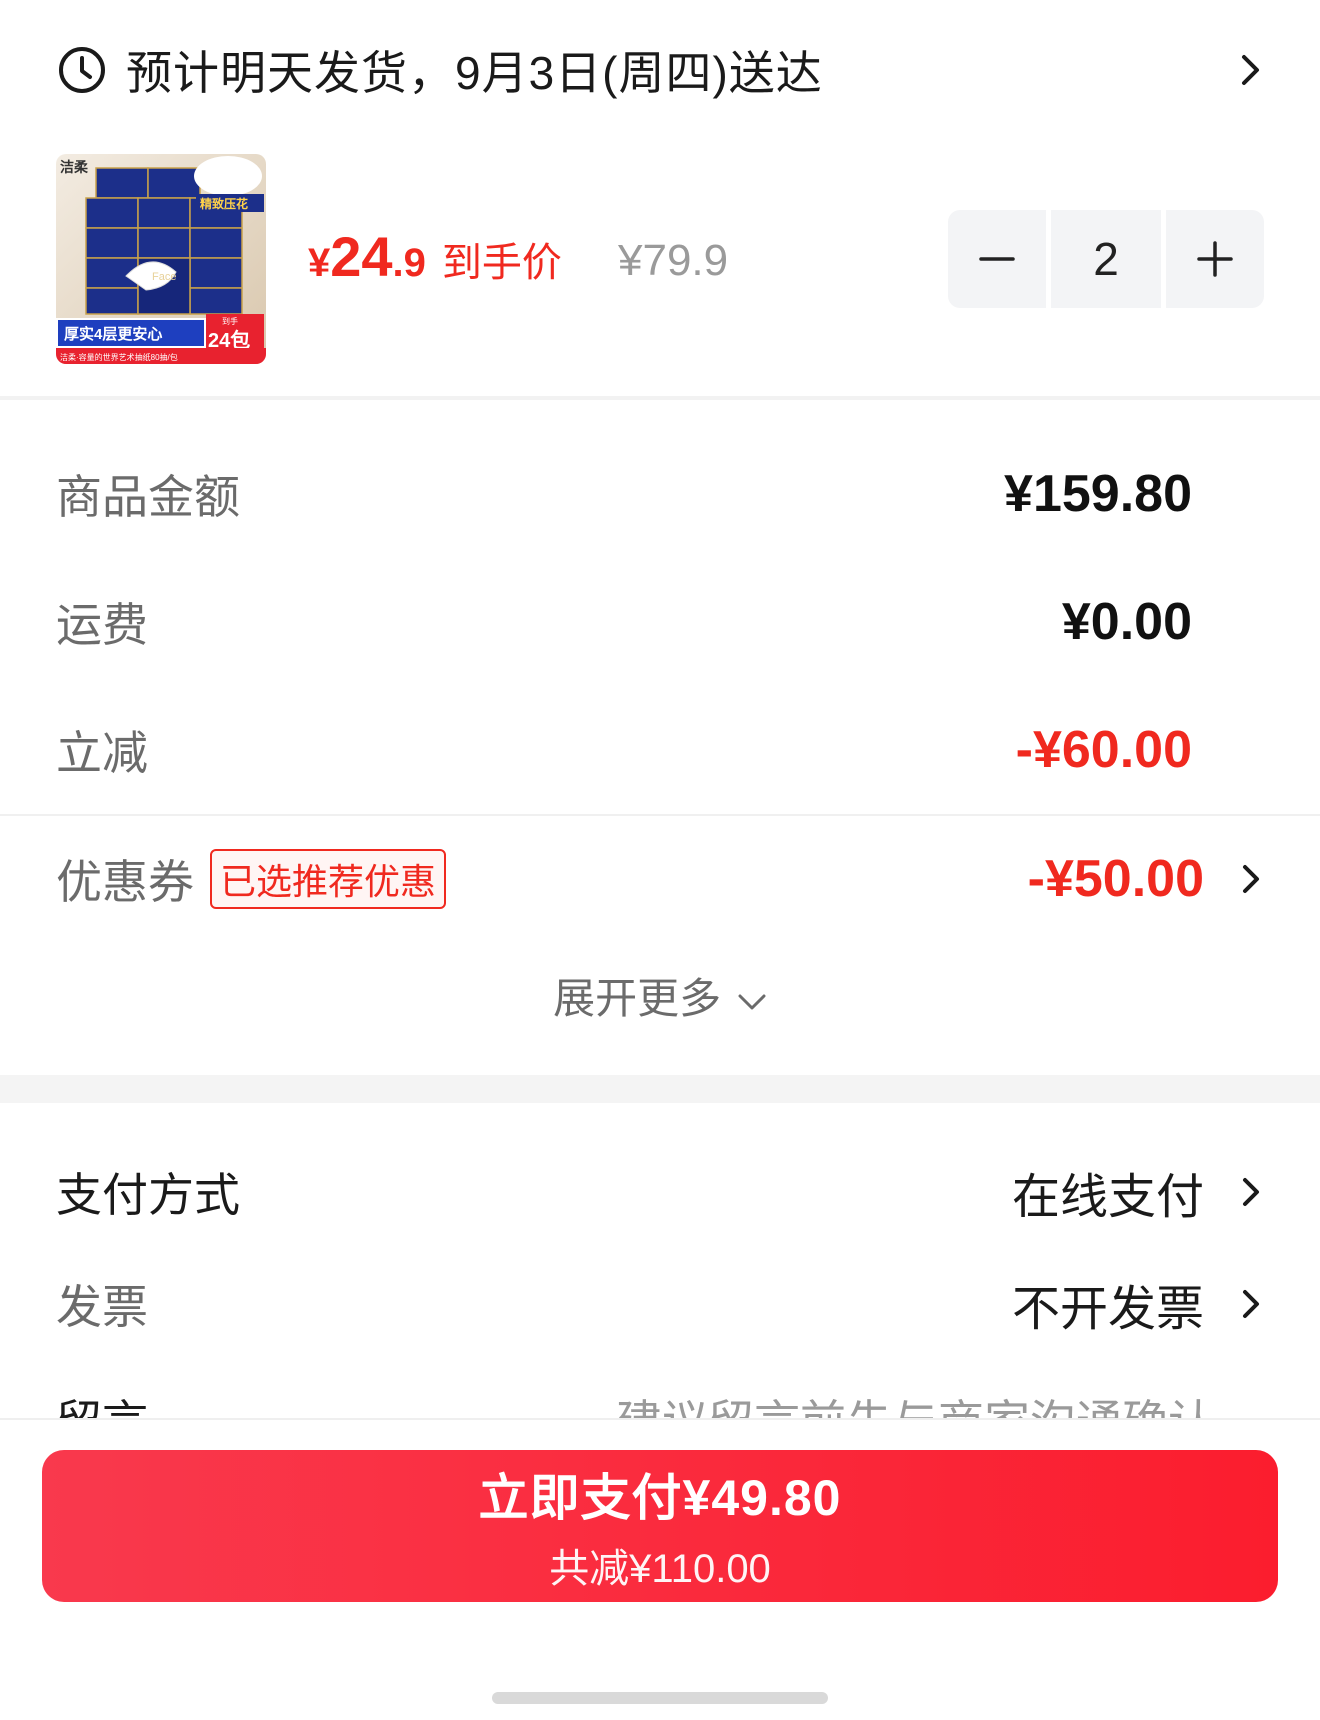 The height and width of the screenshot is (1720, 1320). Describe the element at coordinates (113, 334) in the screenshot. I see `banner-text: 厚实4层更安心` at that location.